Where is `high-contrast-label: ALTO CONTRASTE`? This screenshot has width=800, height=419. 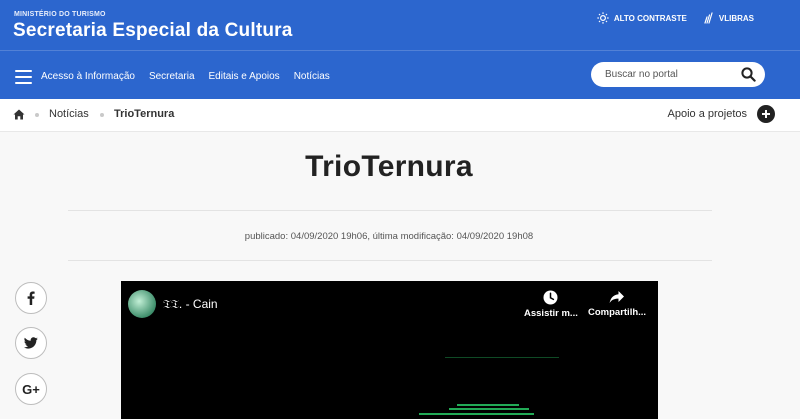 high-contrast-label: ALTO CONTRASTE is located at coordinates (650, 18).